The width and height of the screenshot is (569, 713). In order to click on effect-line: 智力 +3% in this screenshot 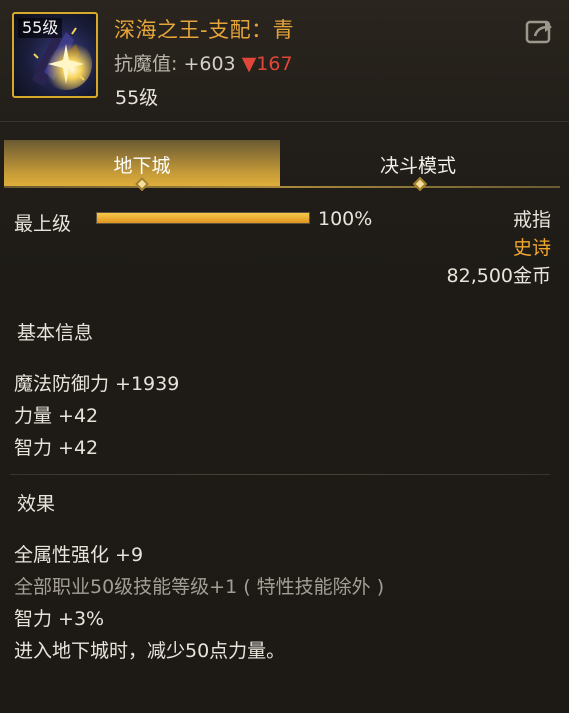, I will do `click(59, 619)`.